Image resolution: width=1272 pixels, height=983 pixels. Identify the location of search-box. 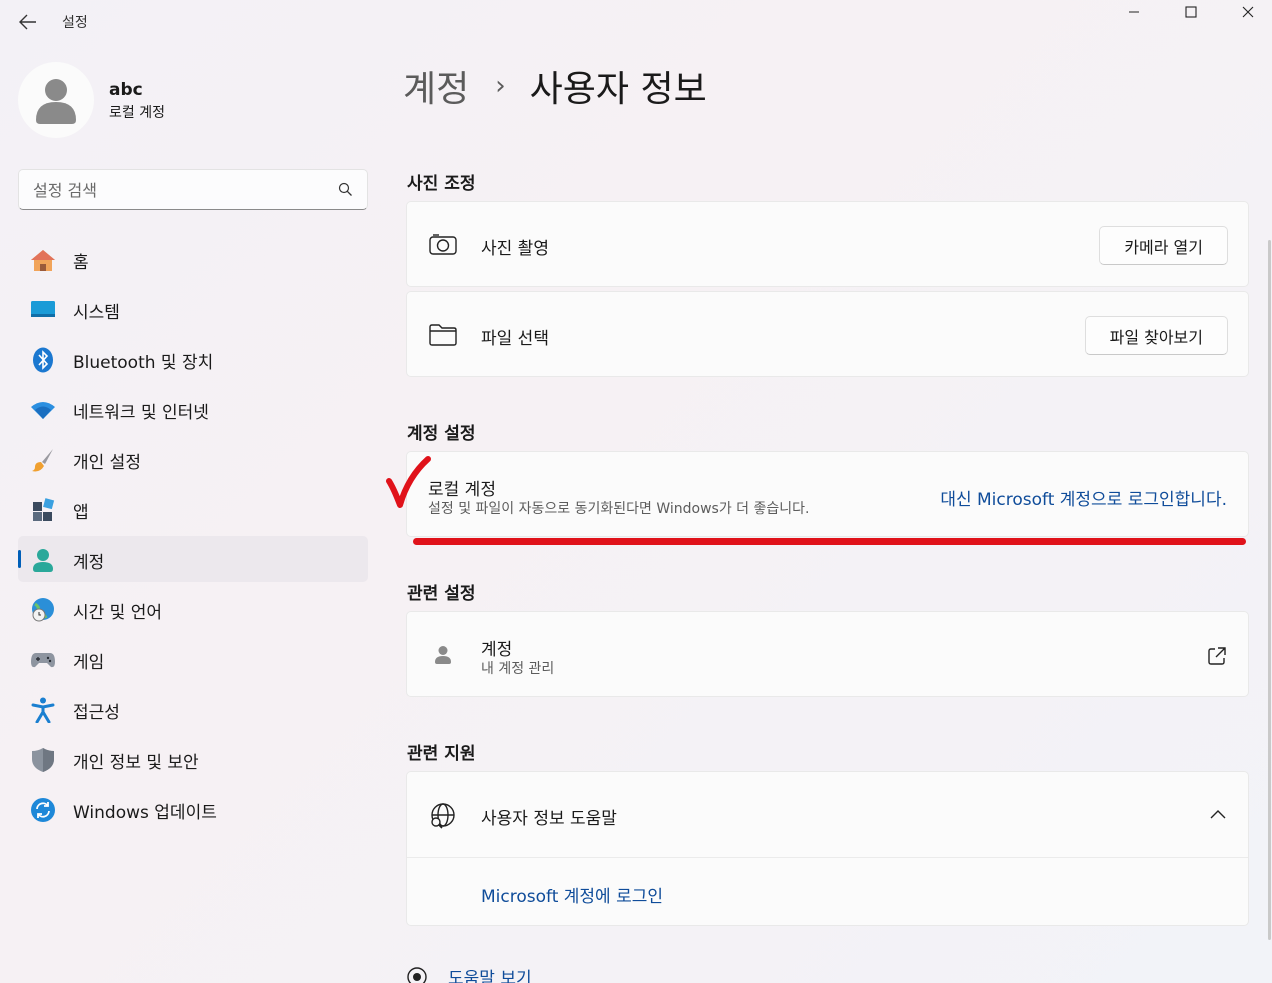
(193, 189).